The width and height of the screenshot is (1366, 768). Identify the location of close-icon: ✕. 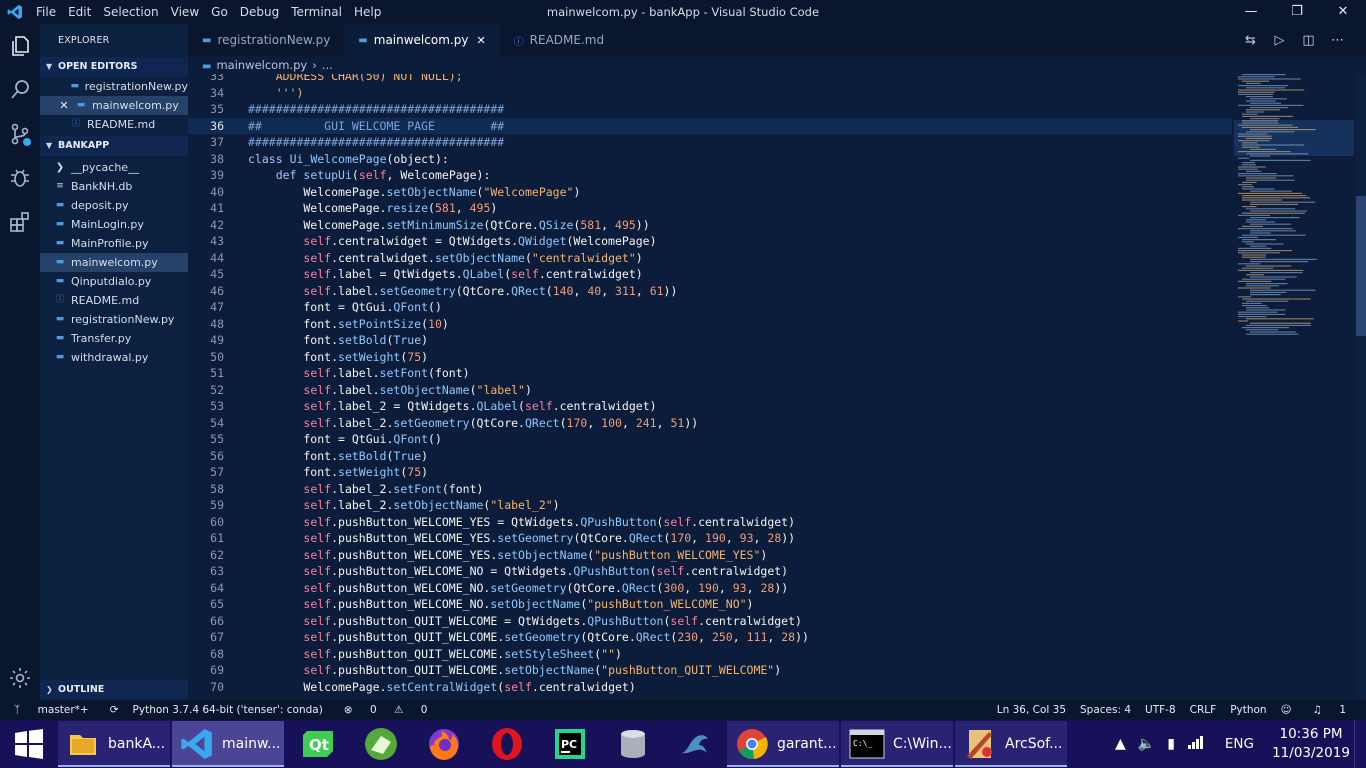
(1343, 12).